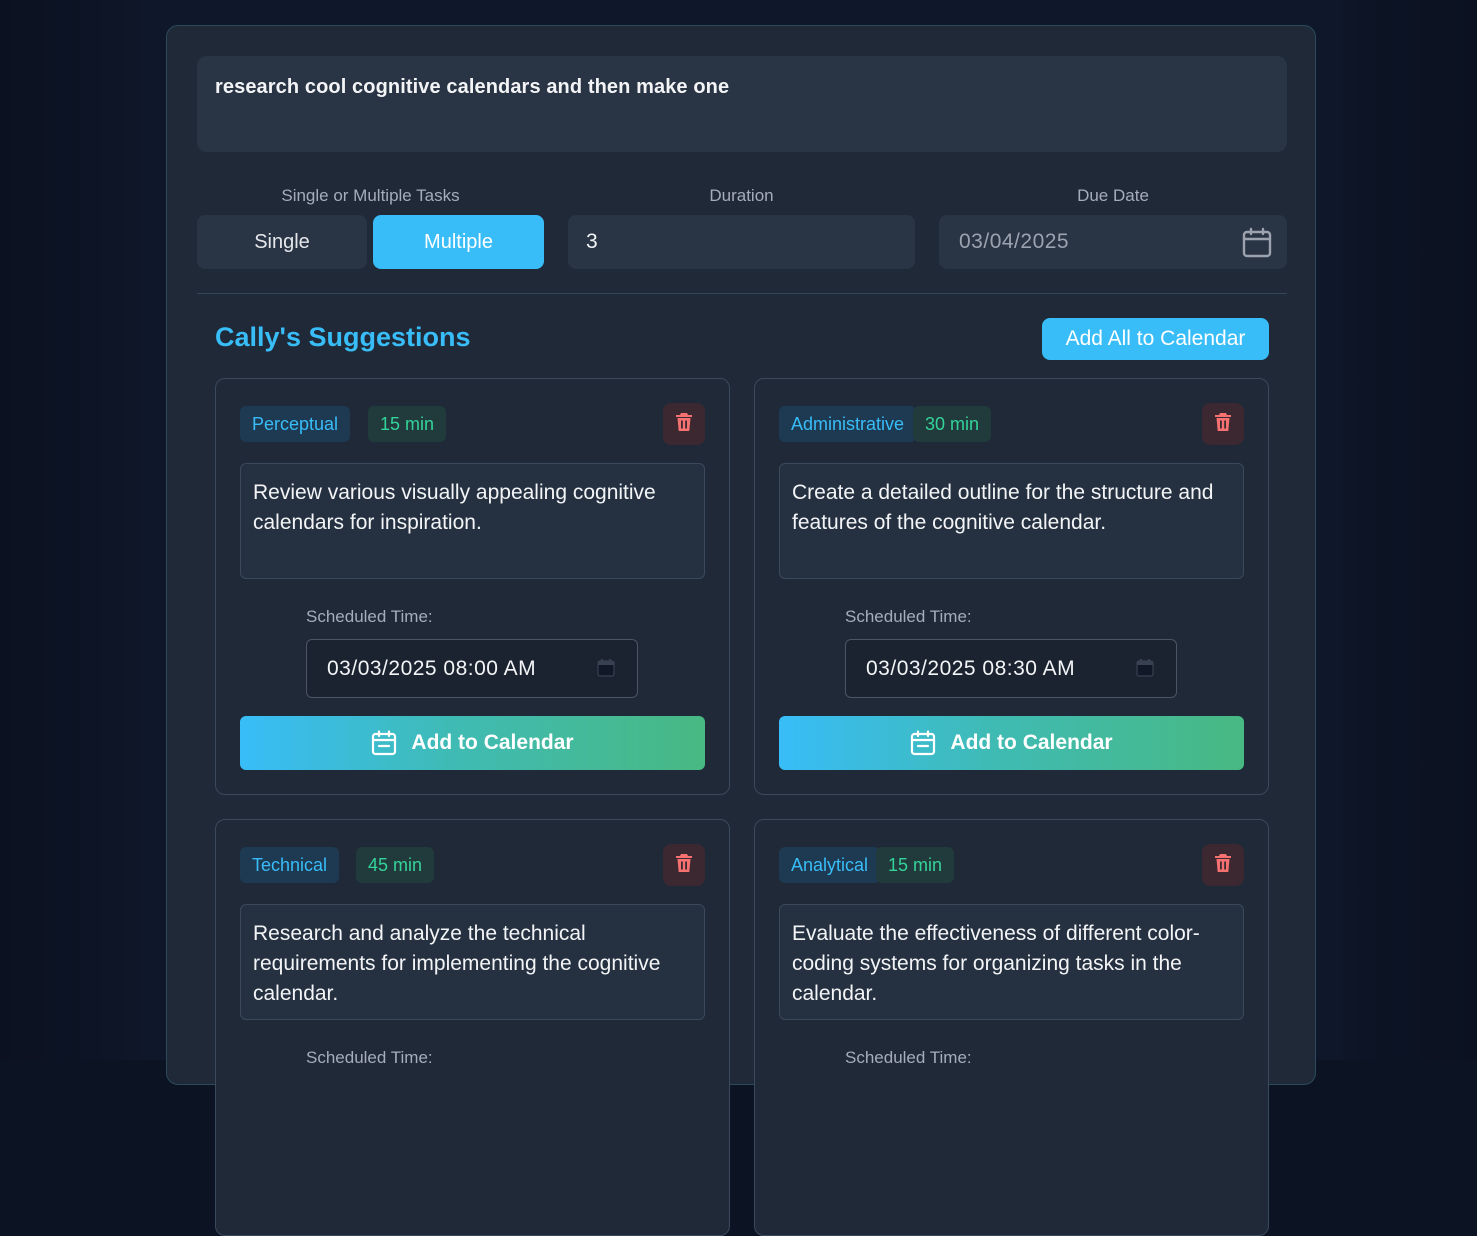 The image size is (1477, 1236). I want to click on scheduled-time-input: 03/03/2025 08:00 AM, so click(472, 668).